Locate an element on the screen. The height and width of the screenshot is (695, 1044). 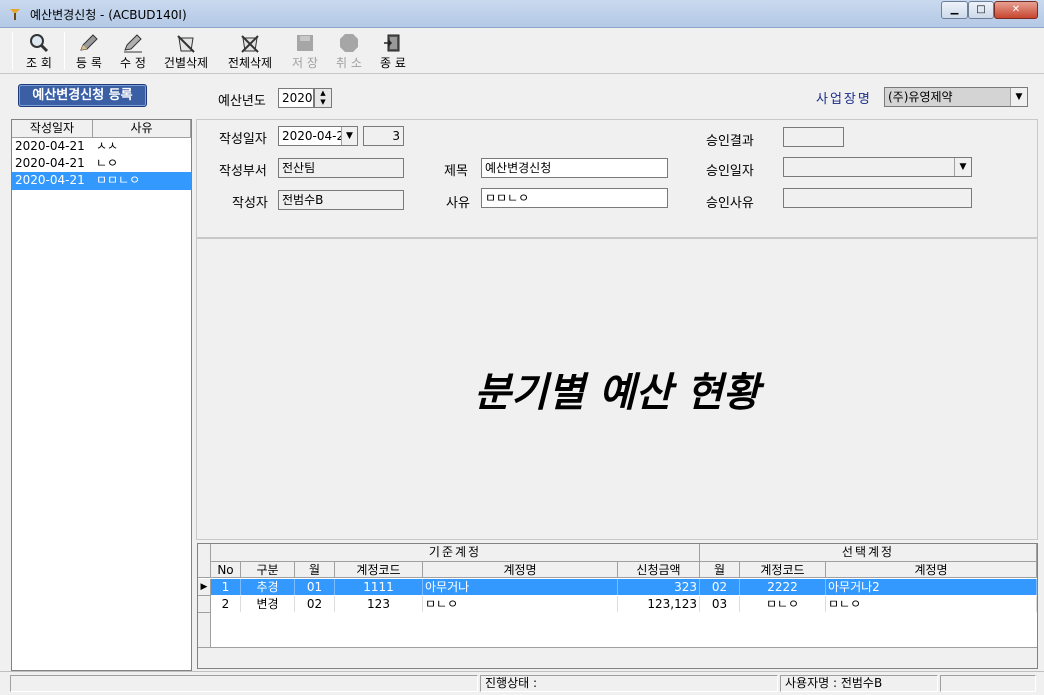
modify-button: 수 정 is located at coordinates (133, 51).